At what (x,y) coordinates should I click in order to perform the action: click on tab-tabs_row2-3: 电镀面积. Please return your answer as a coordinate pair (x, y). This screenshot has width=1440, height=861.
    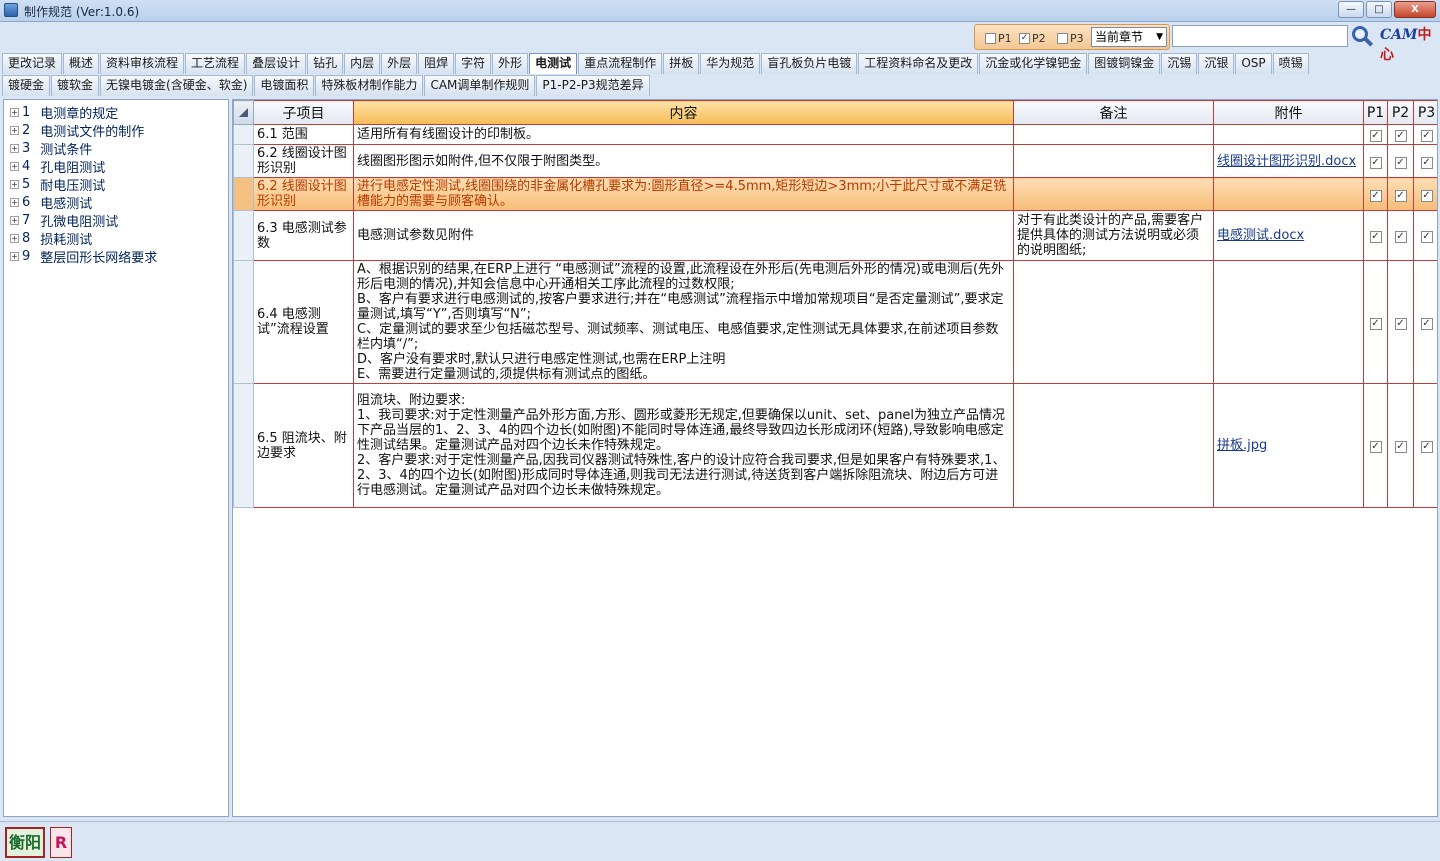
    Looking at the image, I should click on (284, 85).